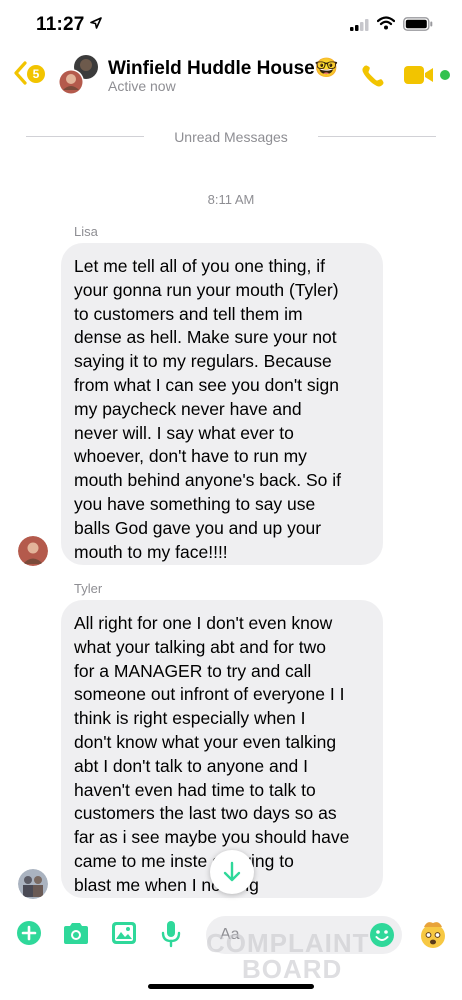 The width and height of the screenshot is (462, 1000). I want to click on plus-icon, so click(29, 935).